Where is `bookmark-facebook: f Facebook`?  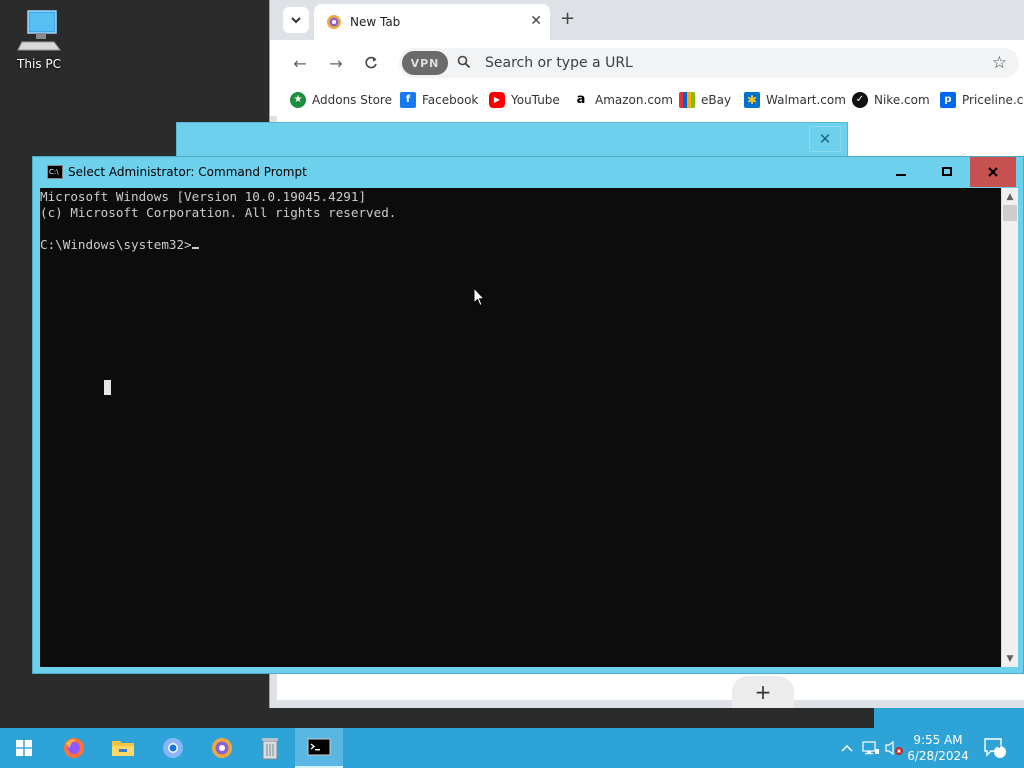
bookmark-facebook: f Facebook is located at coordinates (439, 100).